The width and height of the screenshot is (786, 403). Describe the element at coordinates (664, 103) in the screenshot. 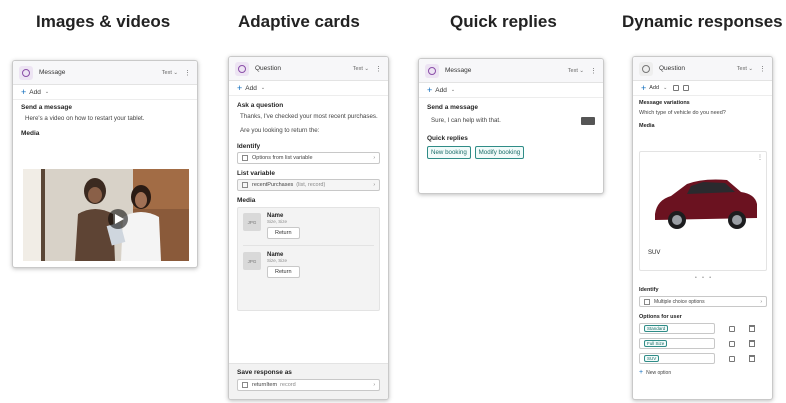

I see `message-variations-label: Message variations` at that location.